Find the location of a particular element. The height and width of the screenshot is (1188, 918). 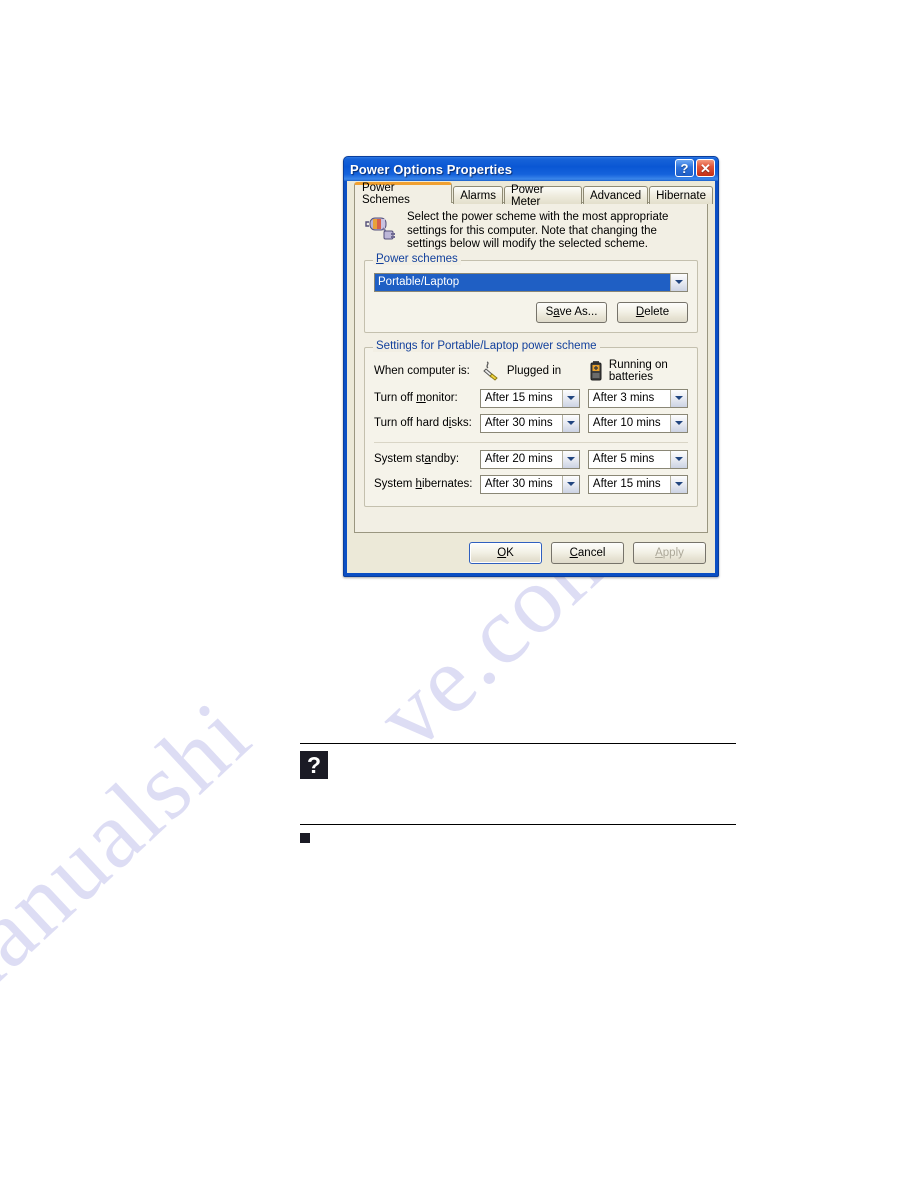

dropdown-value: After 3 mins is located at coordinates (623, 398).